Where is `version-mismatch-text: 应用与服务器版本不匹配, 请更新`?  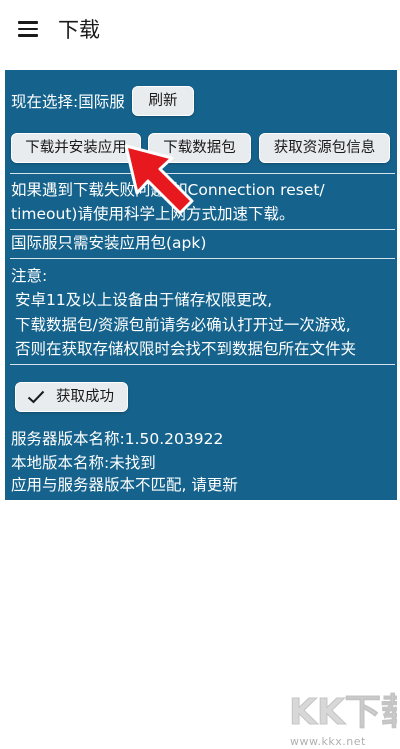 version-mismatch-text: 应用与服务器版本不匹配, 请更新 is located at coordinates (124, 485).